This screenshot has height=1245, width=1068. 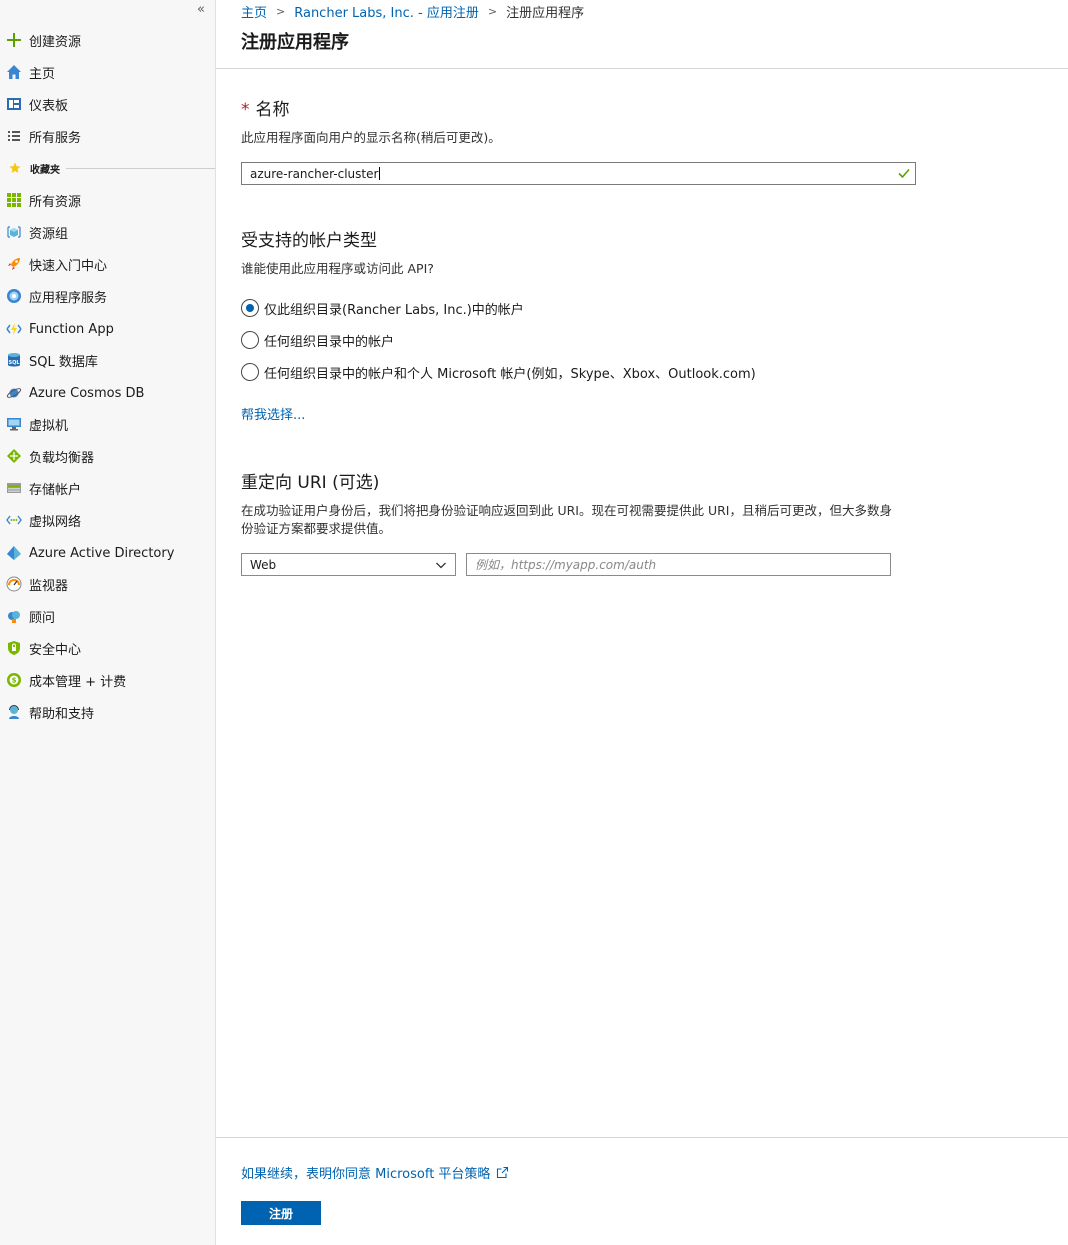 I want to click on sidebar-item-label: SQL 数据库, so click(x=63, y=362).